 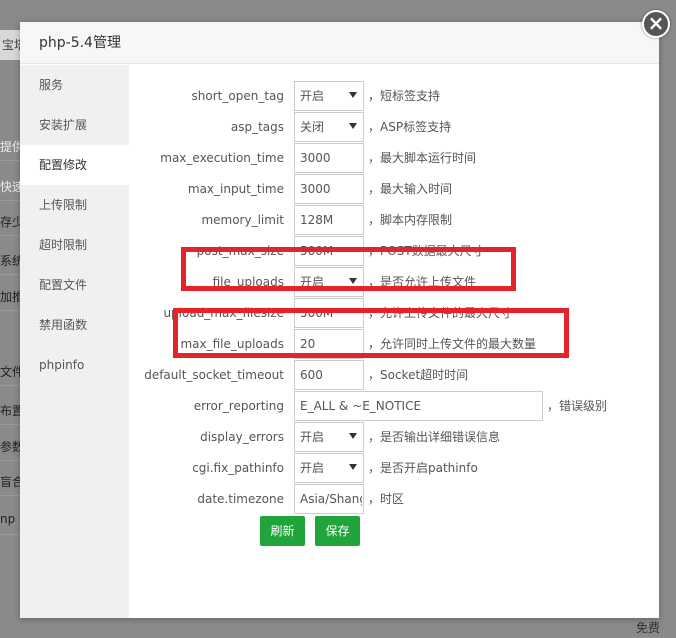 I want to click on config-description: ，时区, so click(x=386, y=499).